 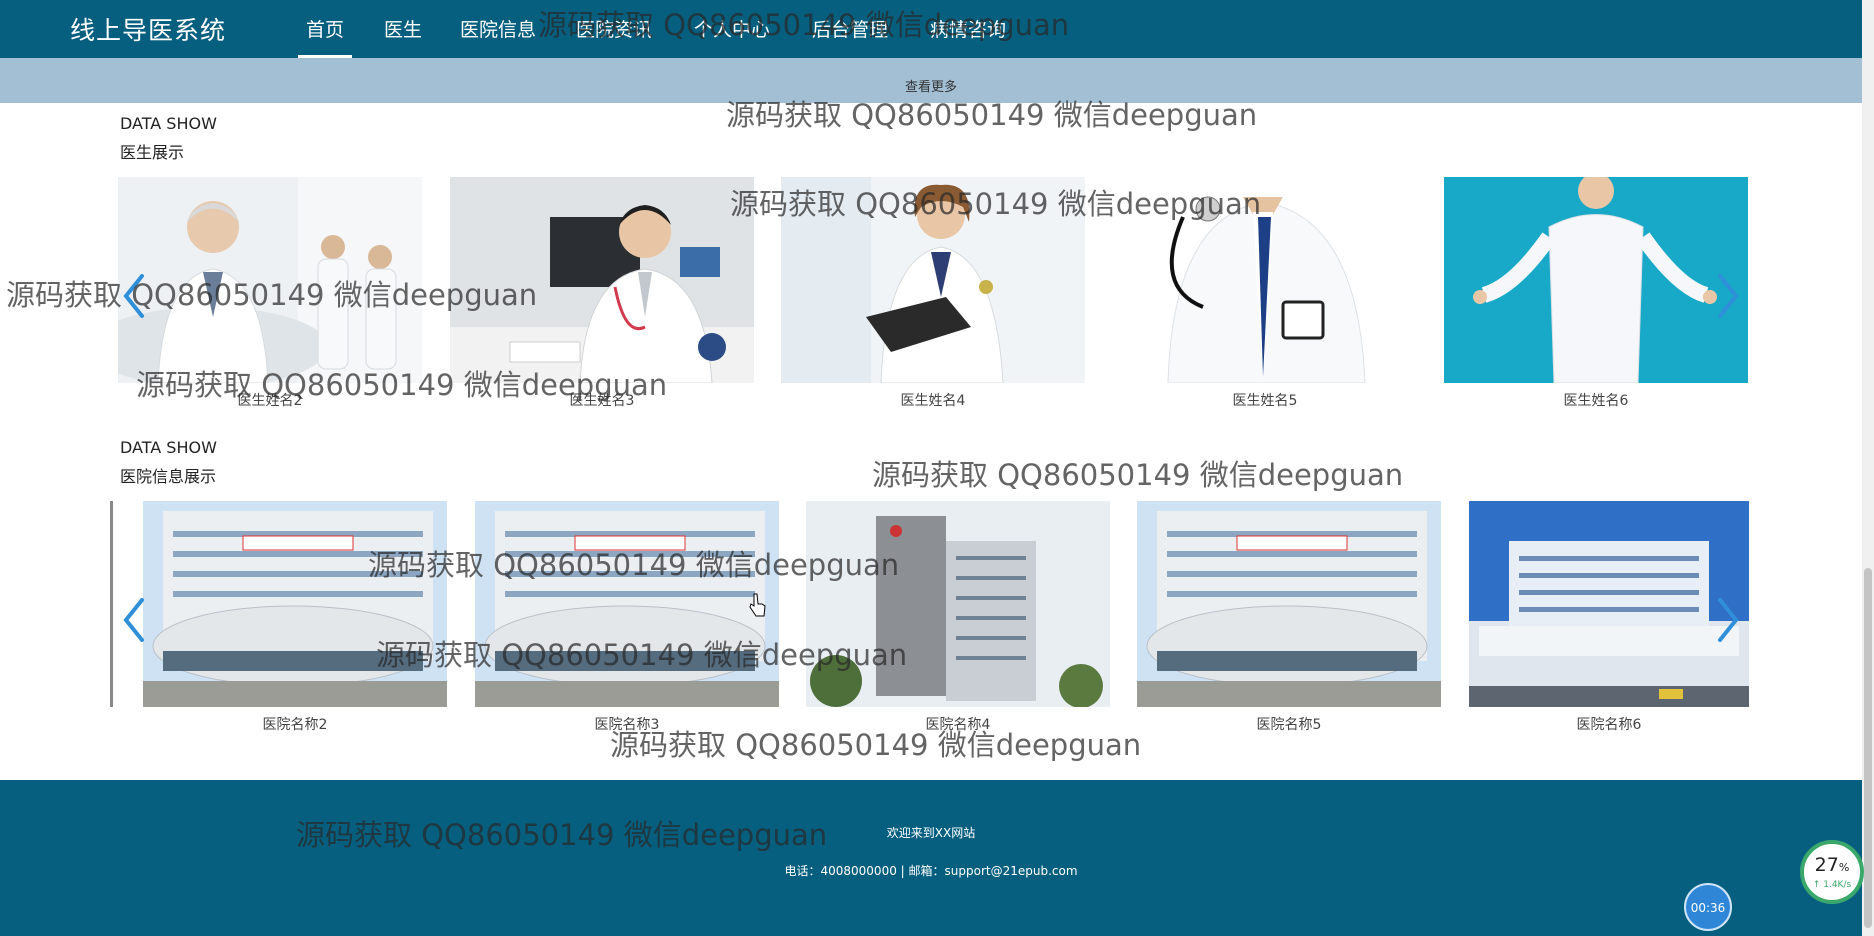 I want to click on view-more-link: 查看更多, so click(x=931, y=85).